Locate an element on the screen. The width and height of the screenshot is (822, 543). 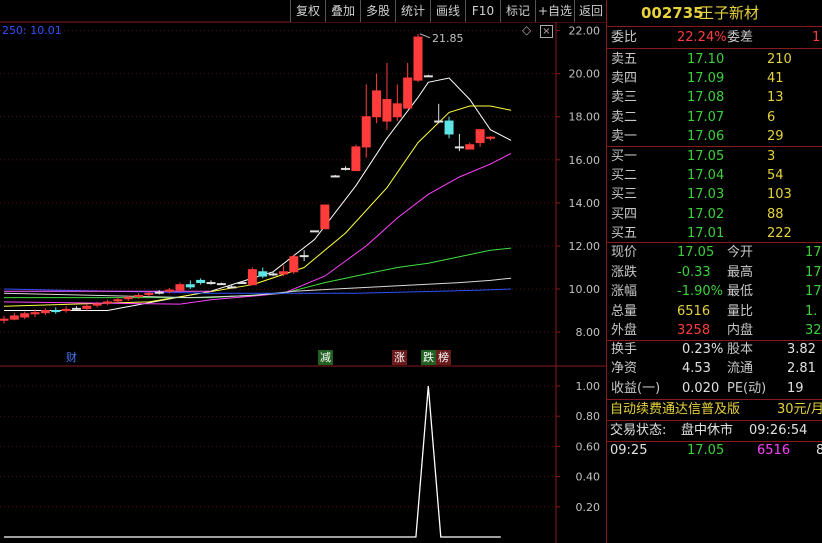
ask-row: 卖一 17.06 29 is located at coordinates (714, 137).